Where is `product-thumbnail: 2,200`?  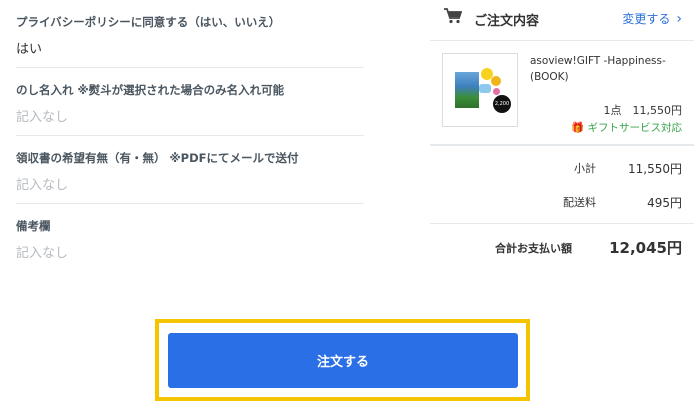 product-thumbnail: 2,200 is located at coordinates (480, 90).